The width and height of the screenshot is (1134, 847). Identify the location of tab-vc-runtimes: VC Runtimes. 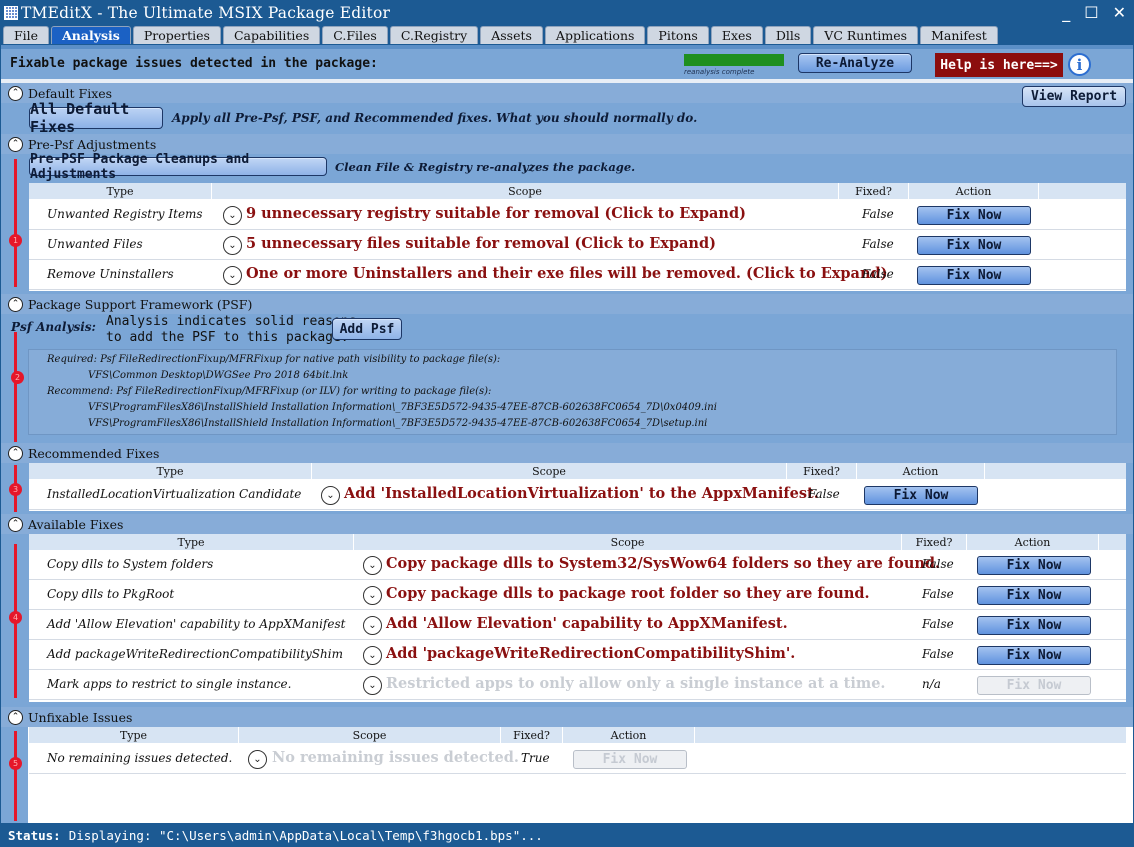
(866, 35).